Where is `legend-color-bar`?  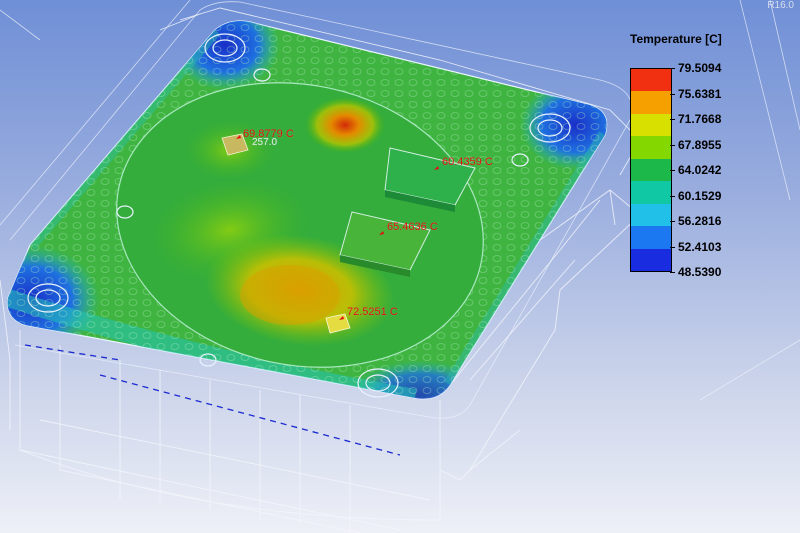 legend-color-bar is located at coordinates (651, 170).